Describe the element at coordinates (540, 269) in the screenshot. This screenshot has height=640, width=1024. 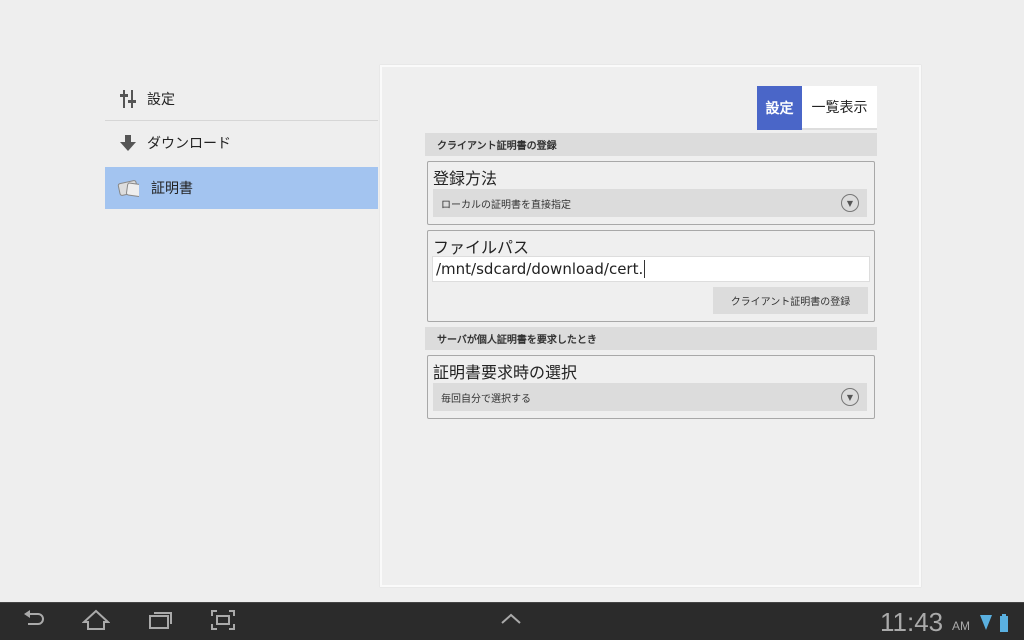
I see `file-path-value: /mnt/sdcard/download/cert.` at that location.